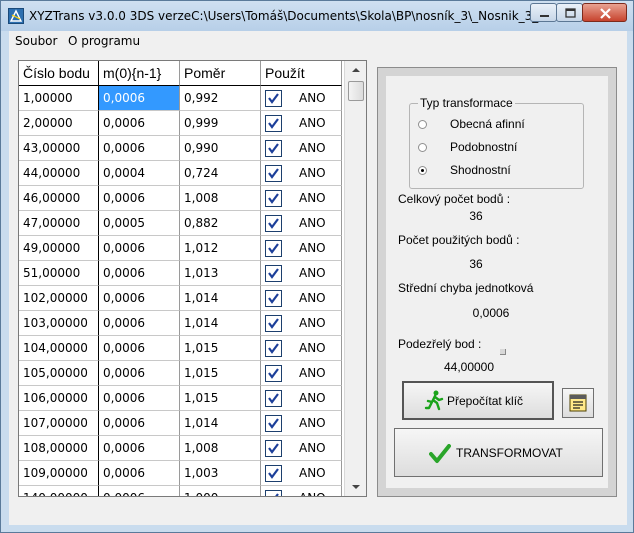 The width and height of the screenshot is (634, 533). What do you see at coordinates (59, 473) in the screenshot?
I see `cell-point-id: 109,00000` at bounding box center [59, 473].